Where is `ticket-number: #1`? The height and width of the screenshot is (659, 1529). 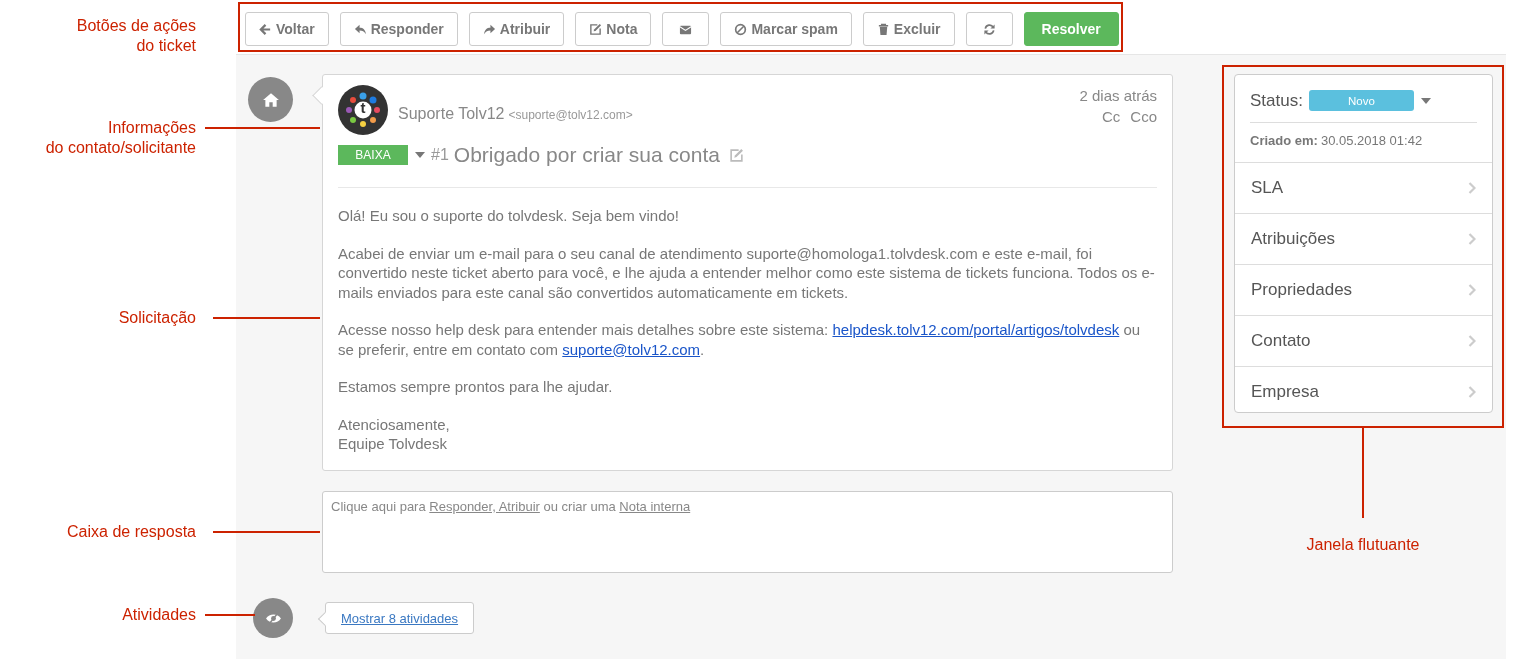 ticket-number: #1 is located at coordinates (440, 155).